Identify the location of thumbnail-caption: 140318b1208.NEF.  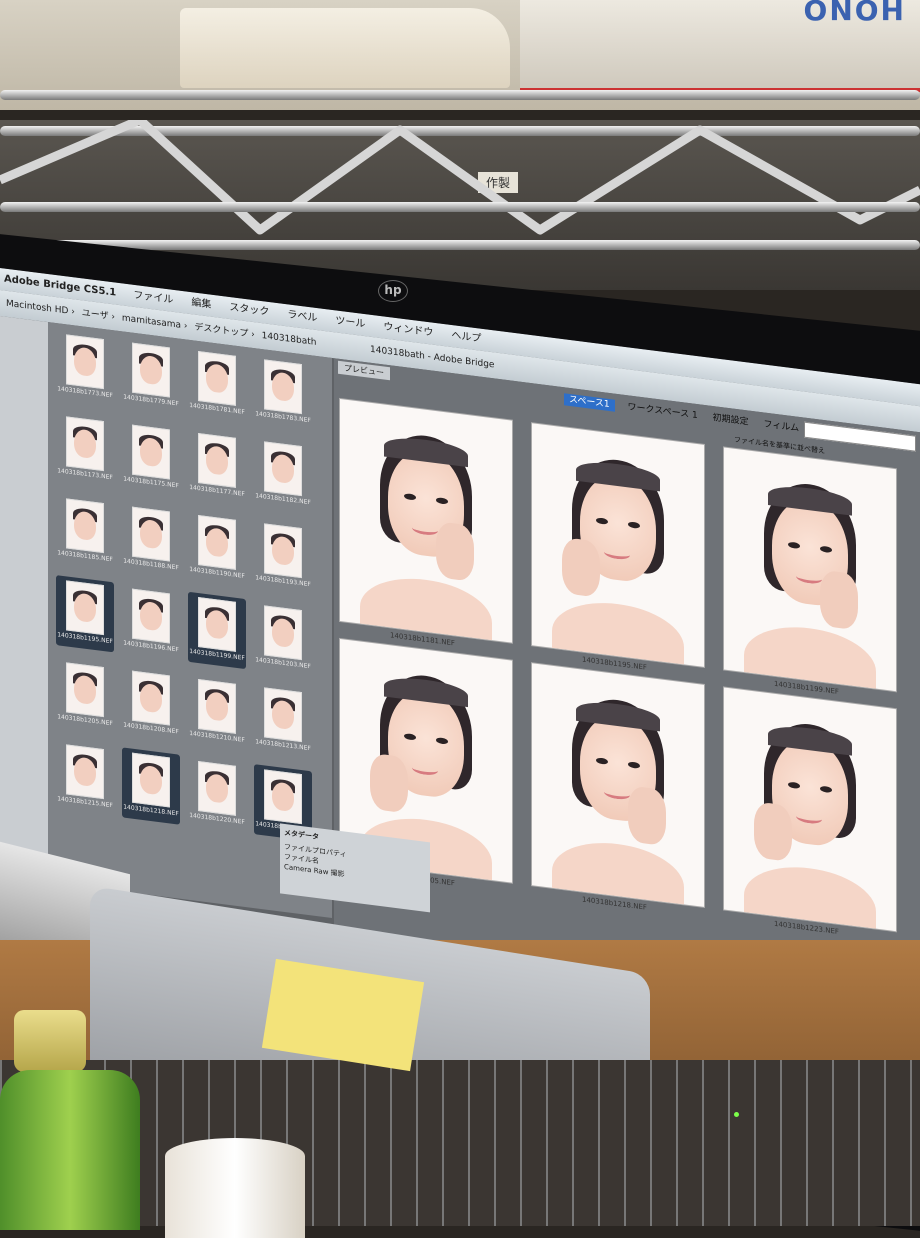
(151, 728).